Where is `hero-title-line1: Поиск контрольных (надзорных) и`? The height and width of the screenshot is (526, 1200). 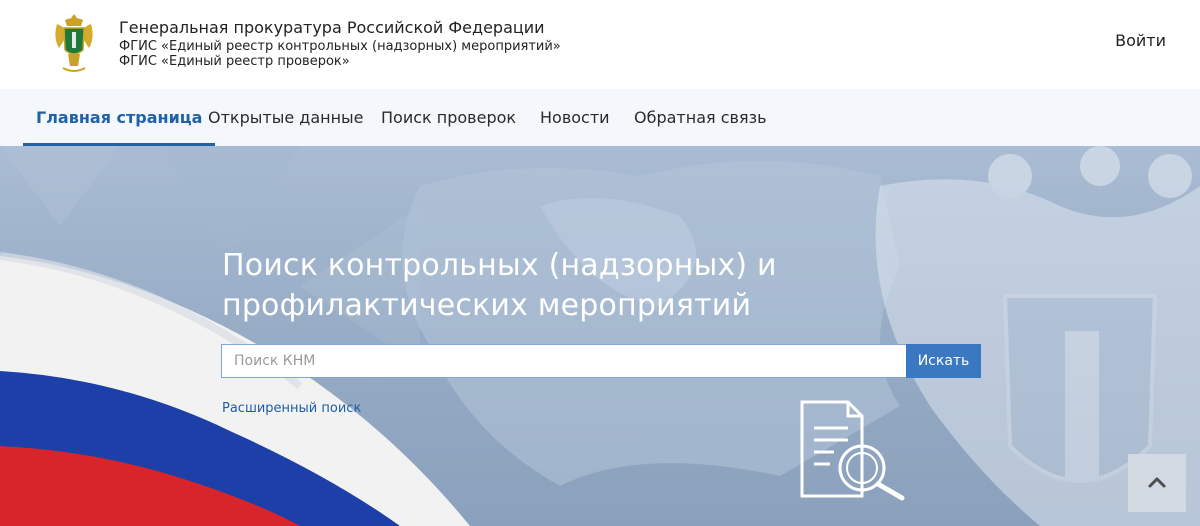
hero-title-line1: Поиск контрольных (надзорных) и is located at coordinates (499, 265).